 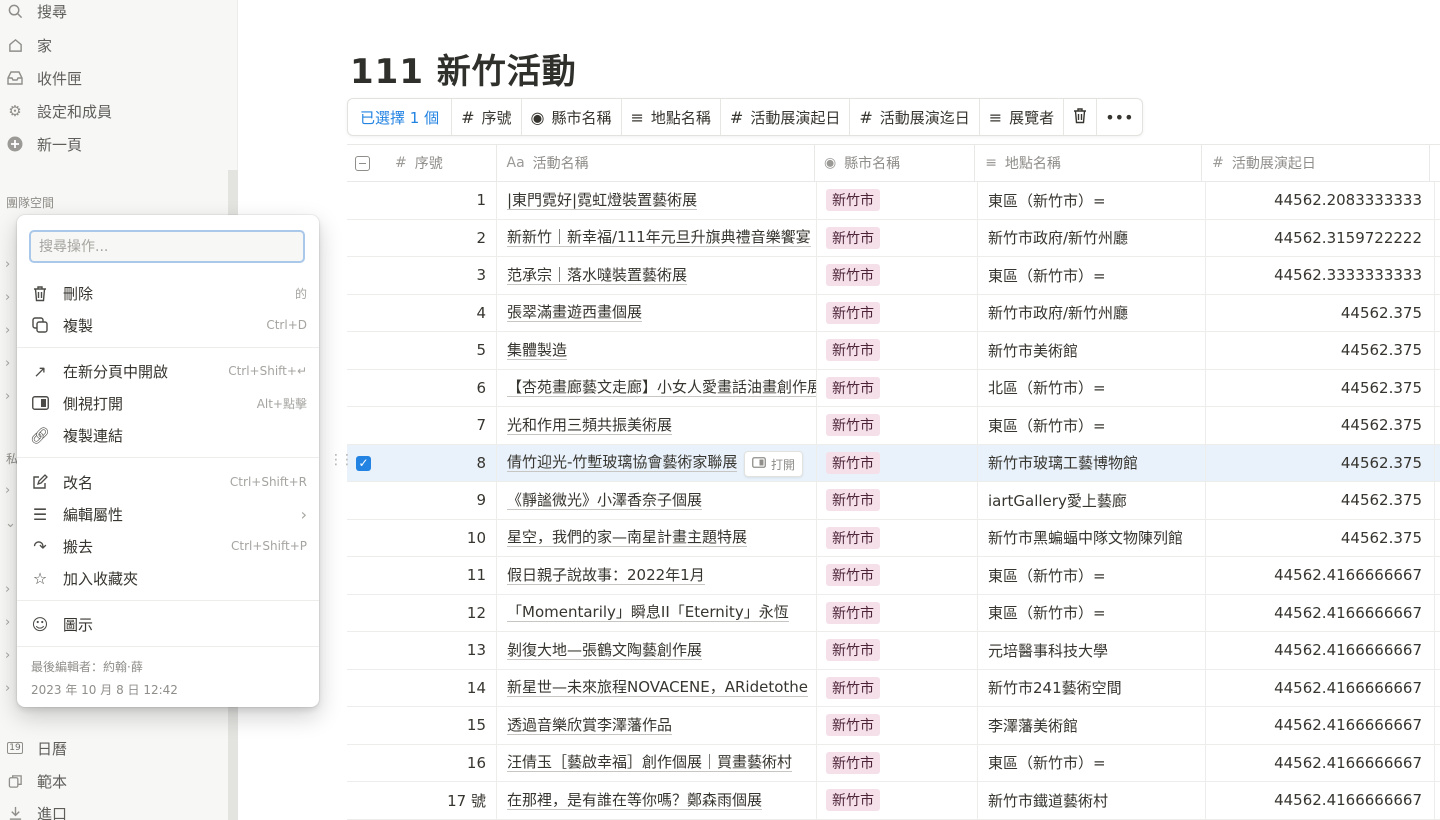 I want to click on menu-item-delete: 刪除 的, so click(x=168, y=293).